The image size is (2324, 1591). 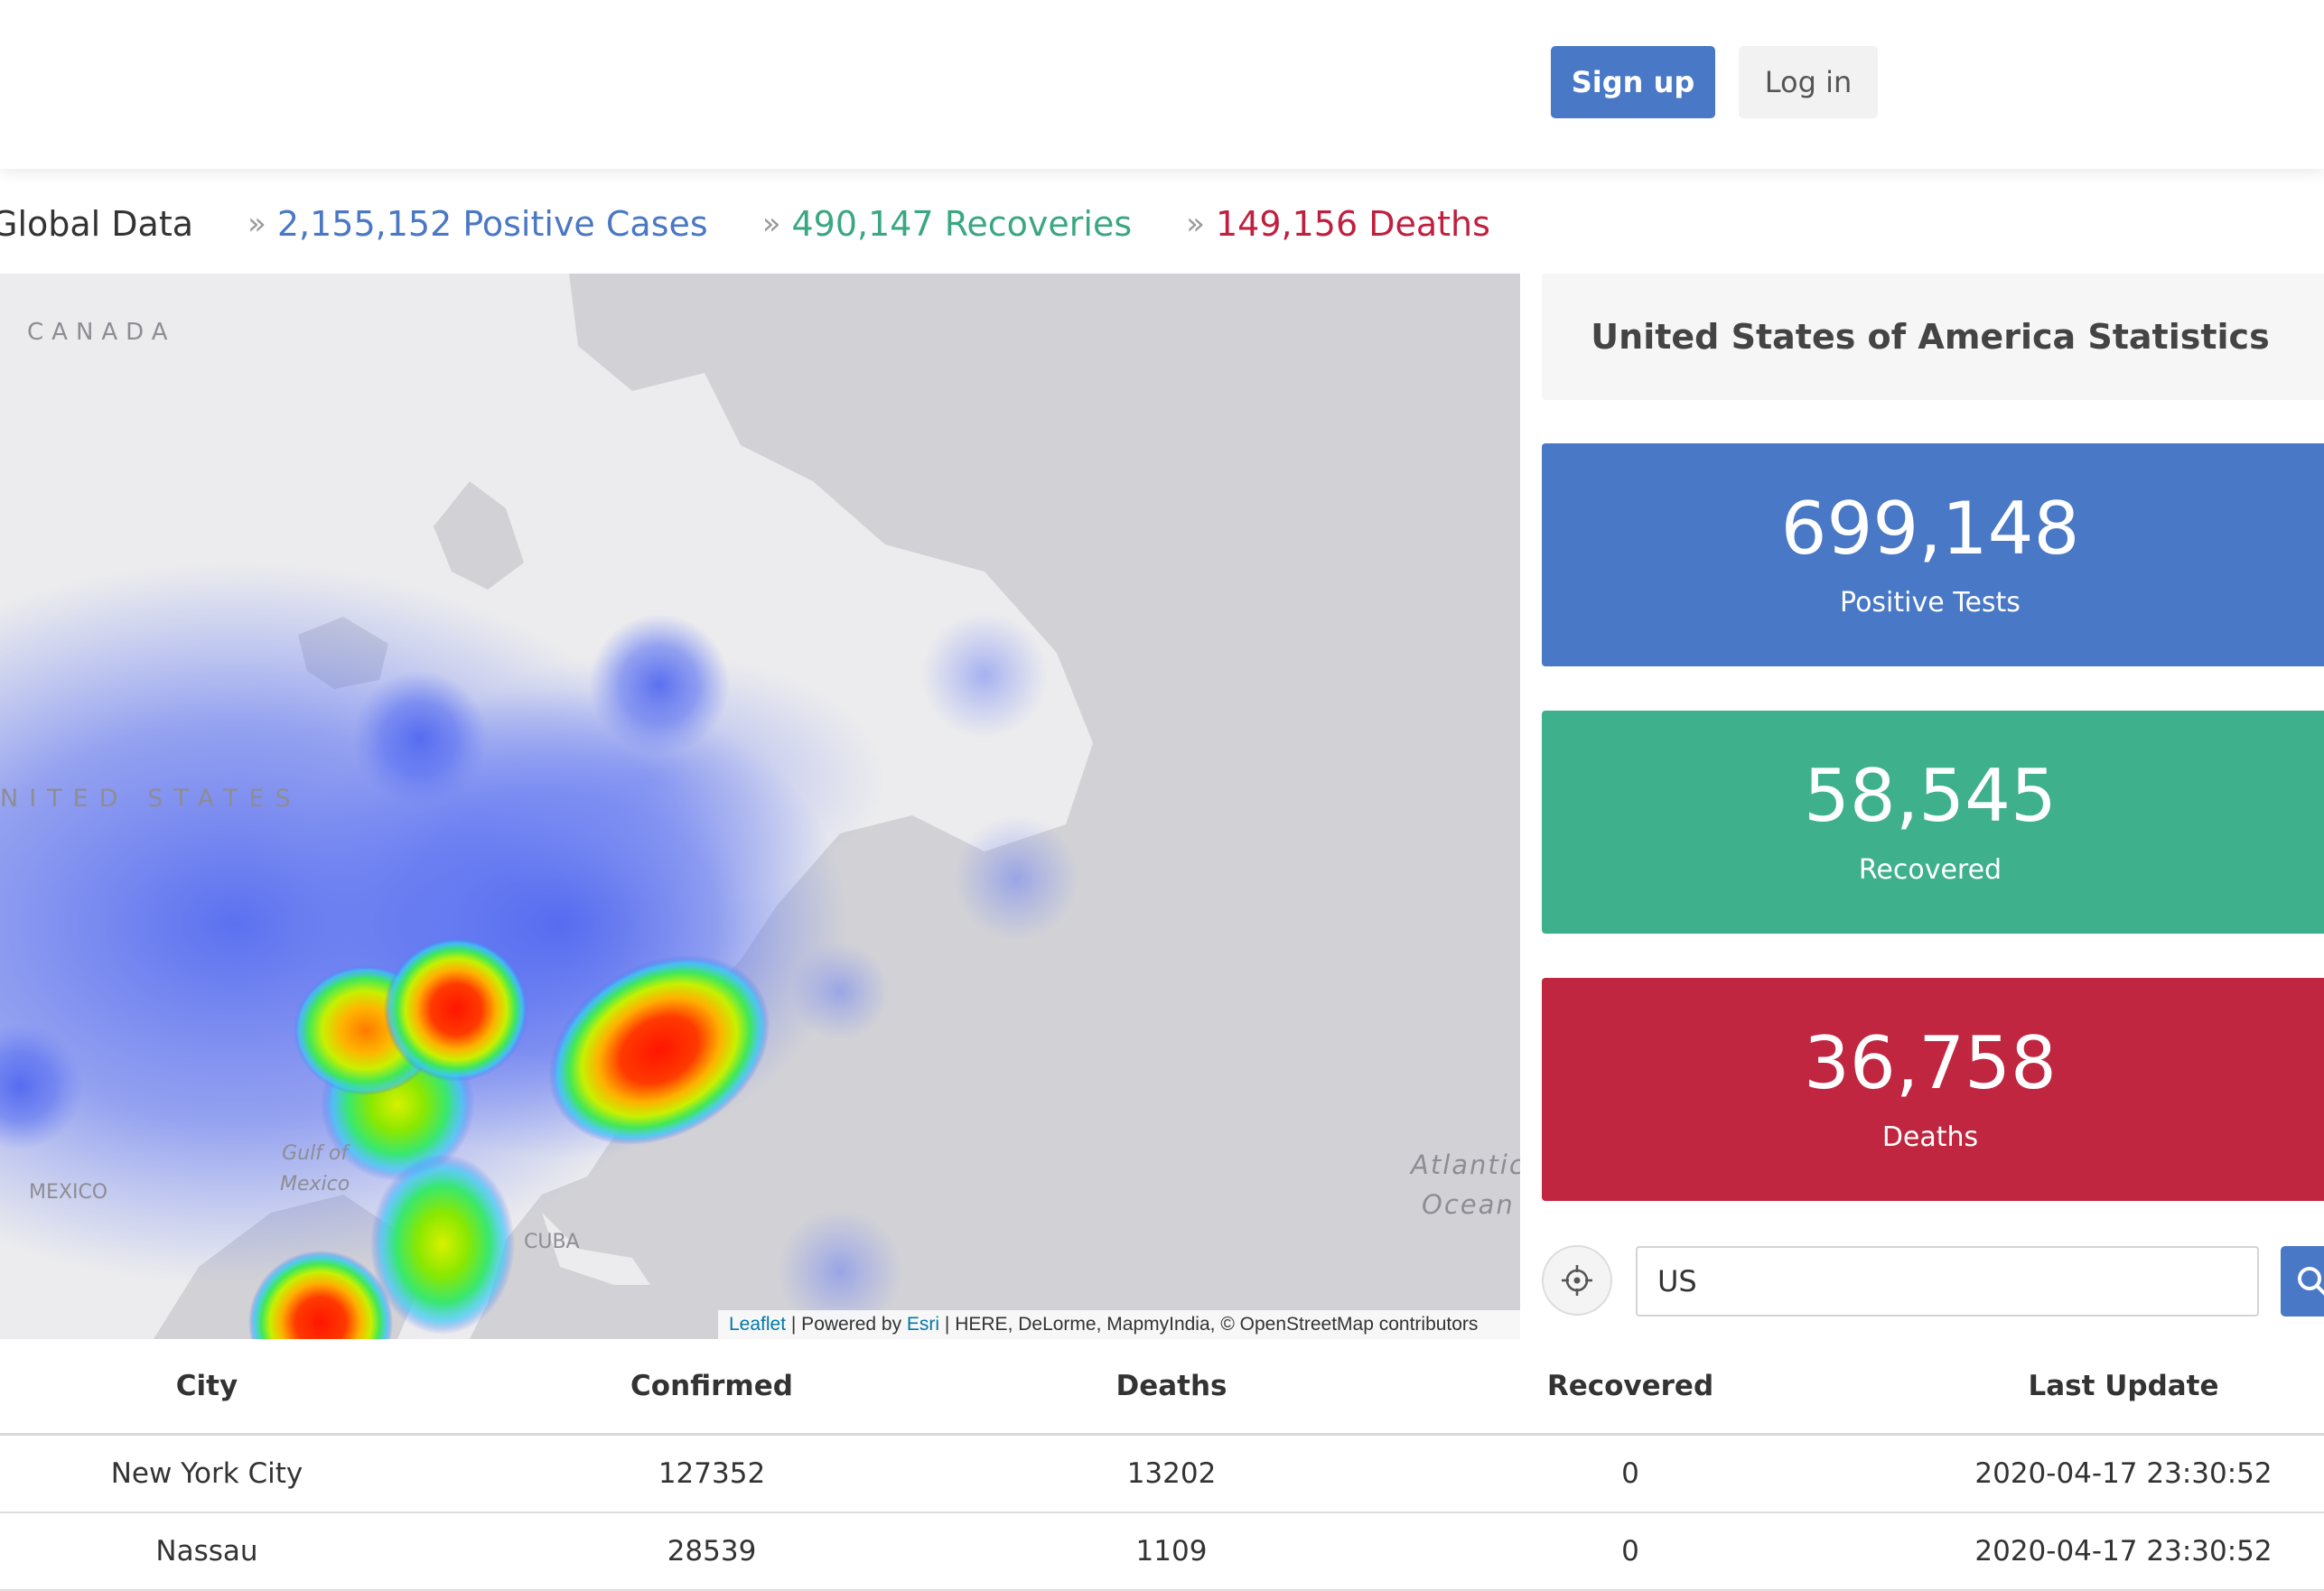 What do you see at coordinates (206, 1473) in the screenshot?
I see `cell-city: New York City` at bounding box center [206, 1473].